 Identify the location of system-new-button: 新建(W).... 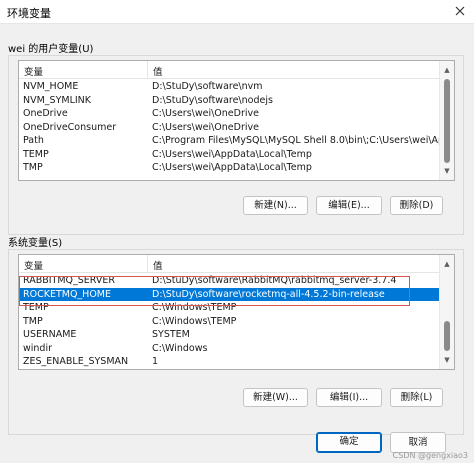
(275, 397).